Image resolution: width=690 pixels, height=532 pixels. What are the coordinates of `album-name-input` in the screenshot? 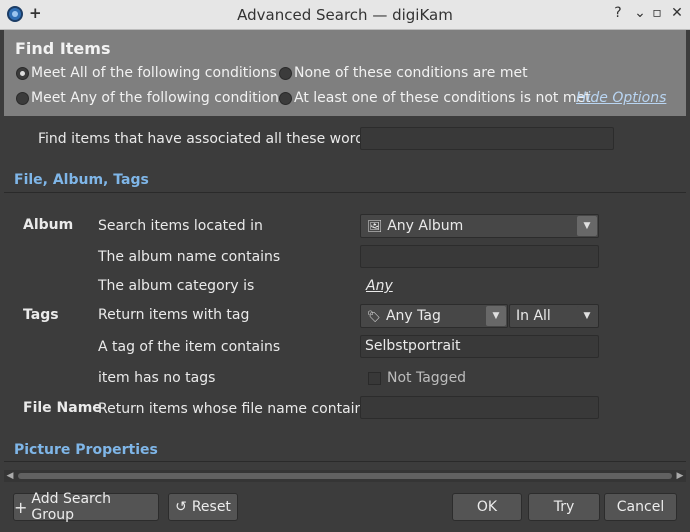 It's located at (479, 256).